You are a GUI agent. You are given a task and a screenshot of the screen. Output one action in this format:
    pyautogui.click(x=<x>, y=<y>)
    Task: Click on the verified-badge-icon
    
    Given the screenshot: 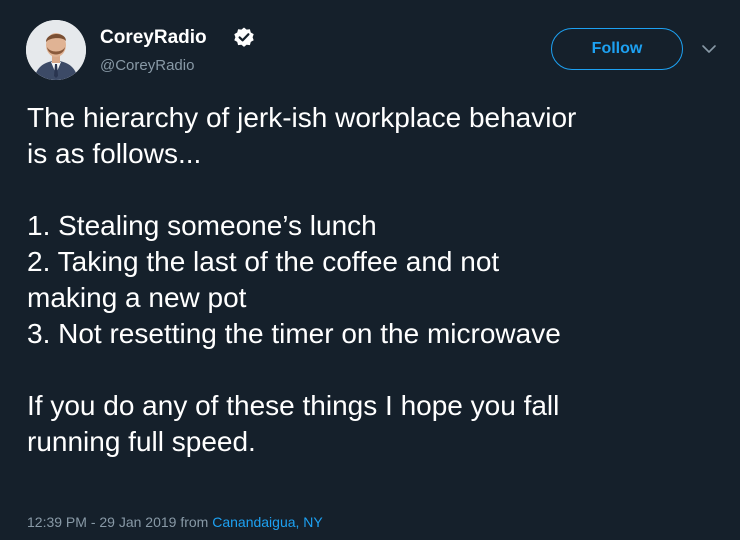 What is the action you would take?
    pyautogui.click(x=244, y=37)
    